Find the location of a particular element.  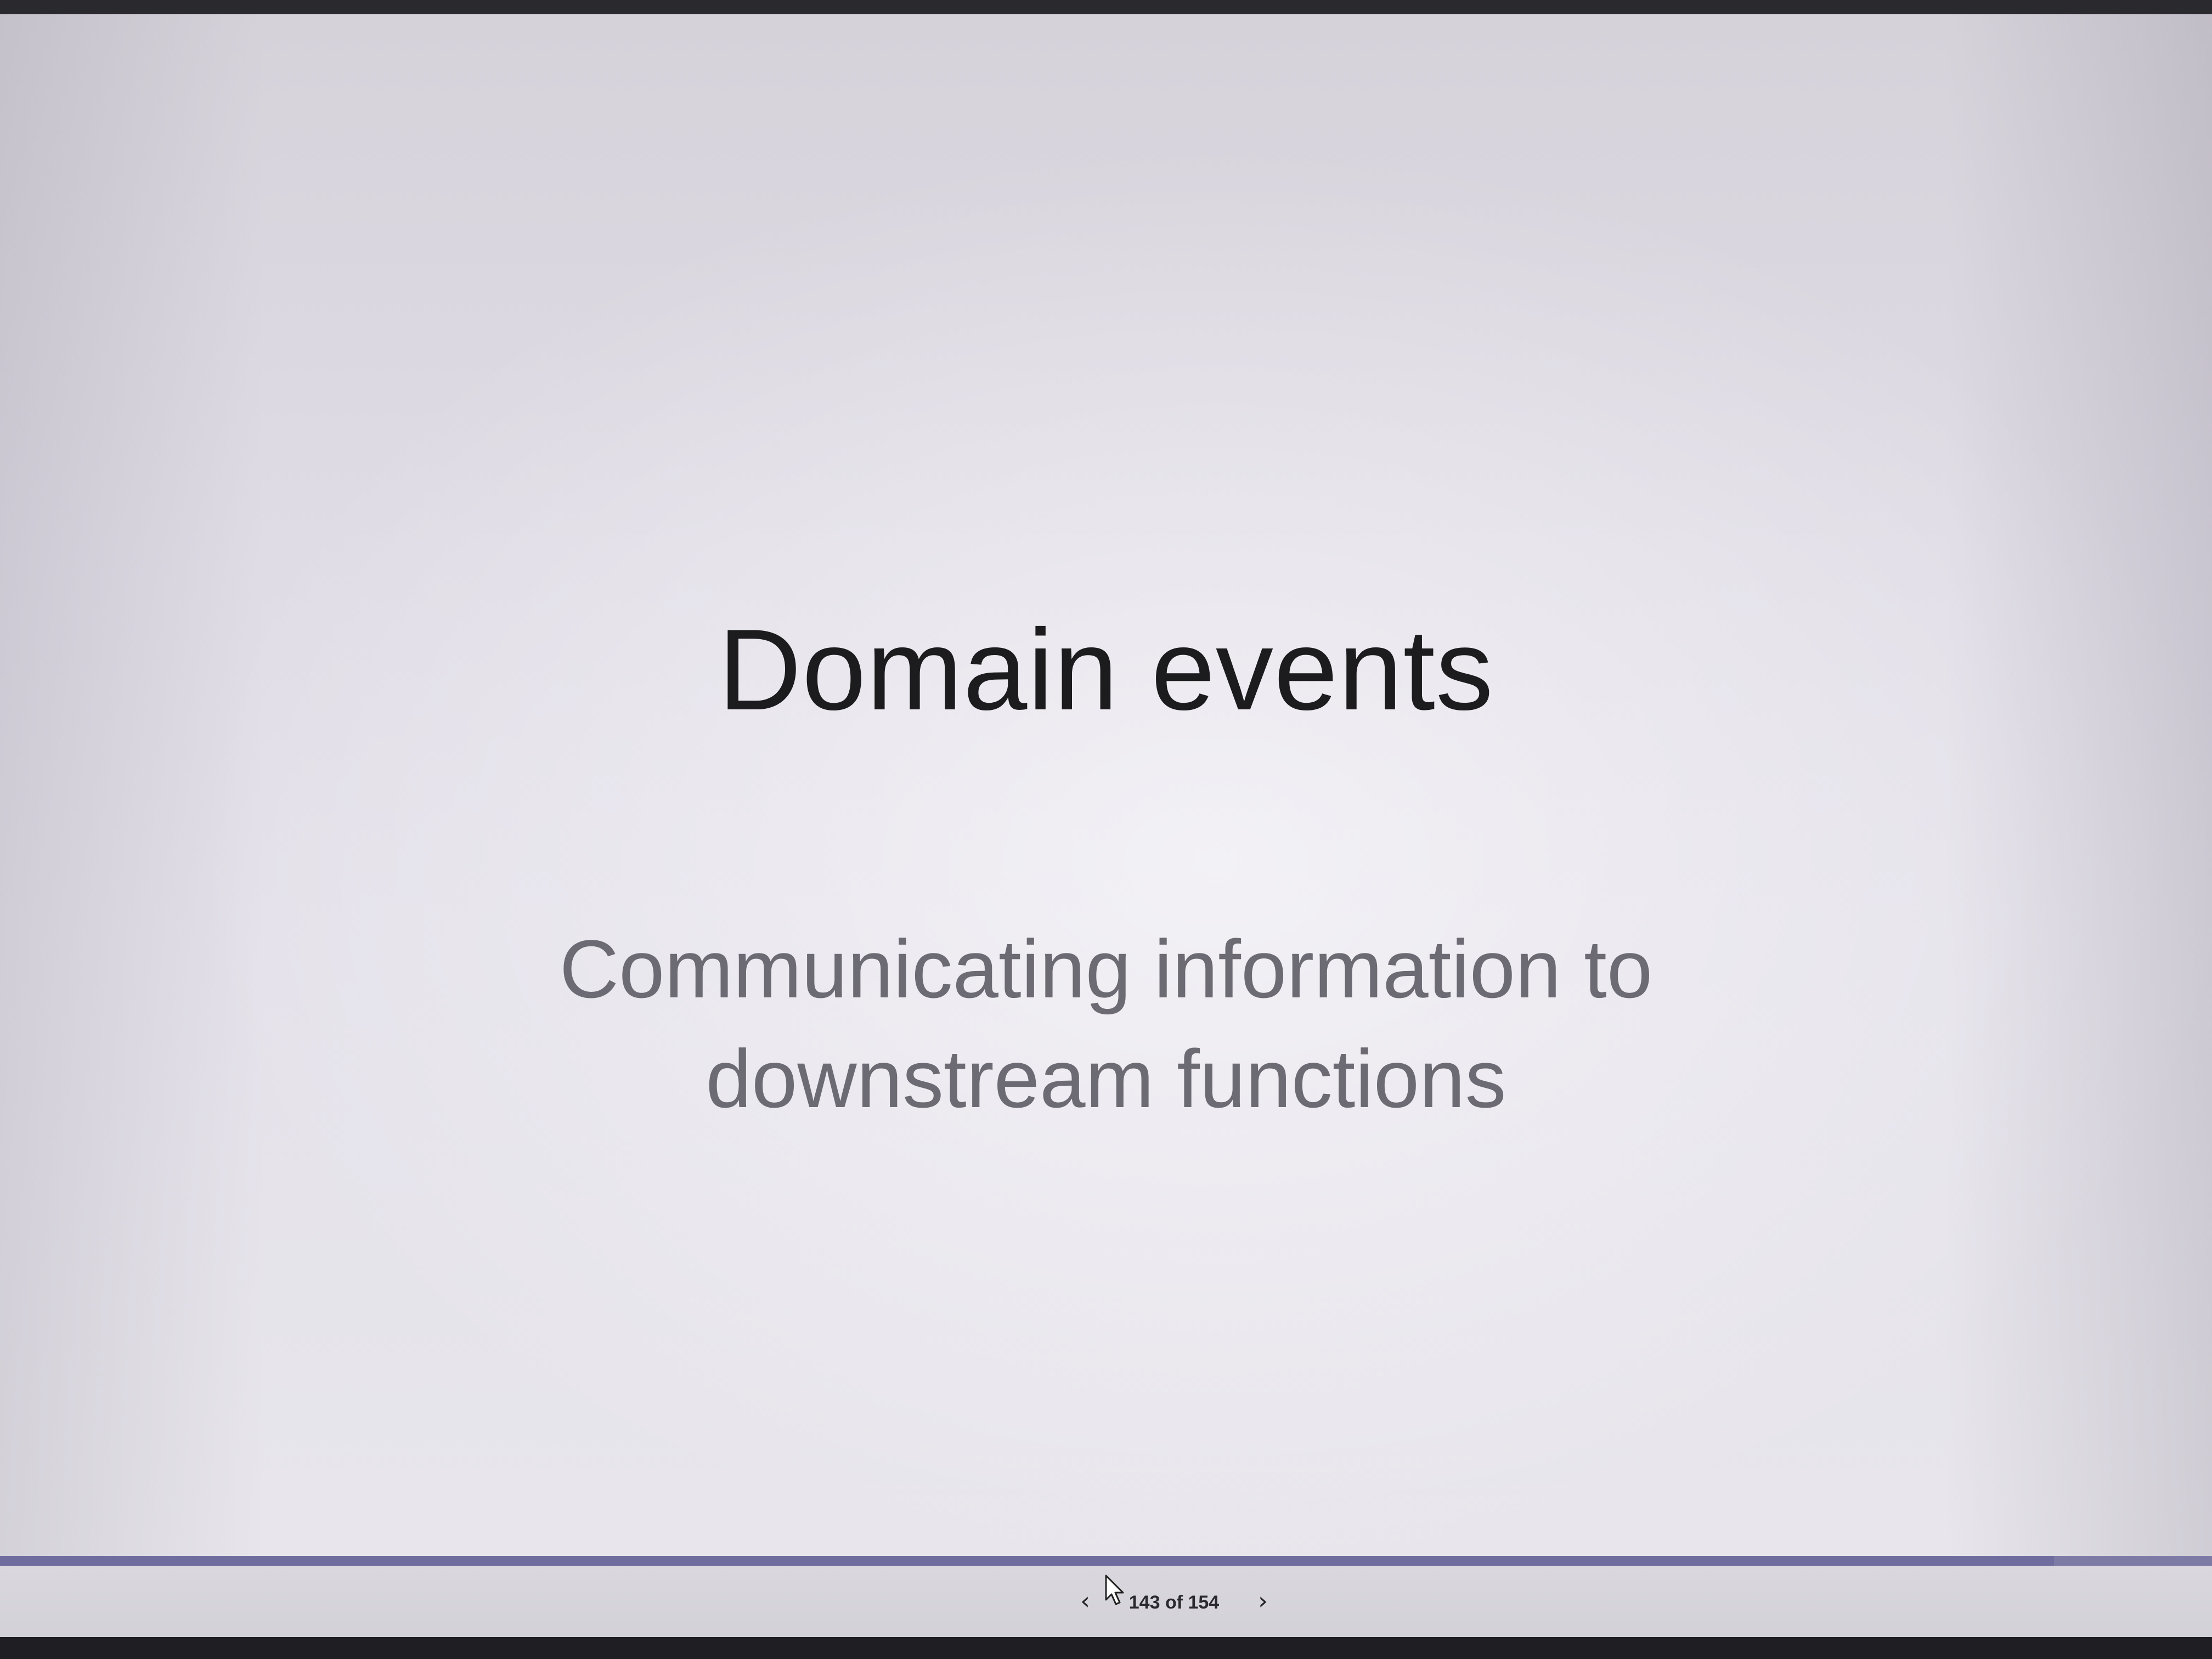

chevron-left-icon: ‹ is located at coordinates (1085, 1601).